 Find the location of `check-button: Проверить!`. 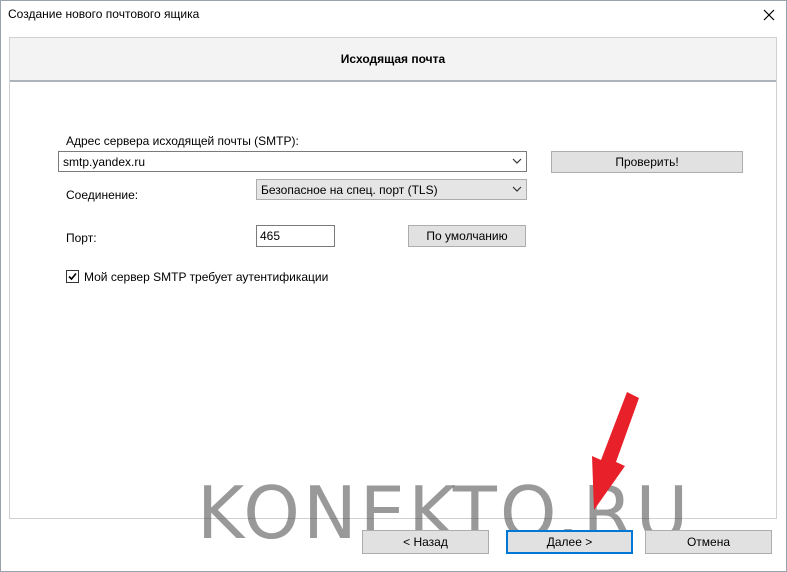

check-button: Проверить! is located at coordinates (647, 162).